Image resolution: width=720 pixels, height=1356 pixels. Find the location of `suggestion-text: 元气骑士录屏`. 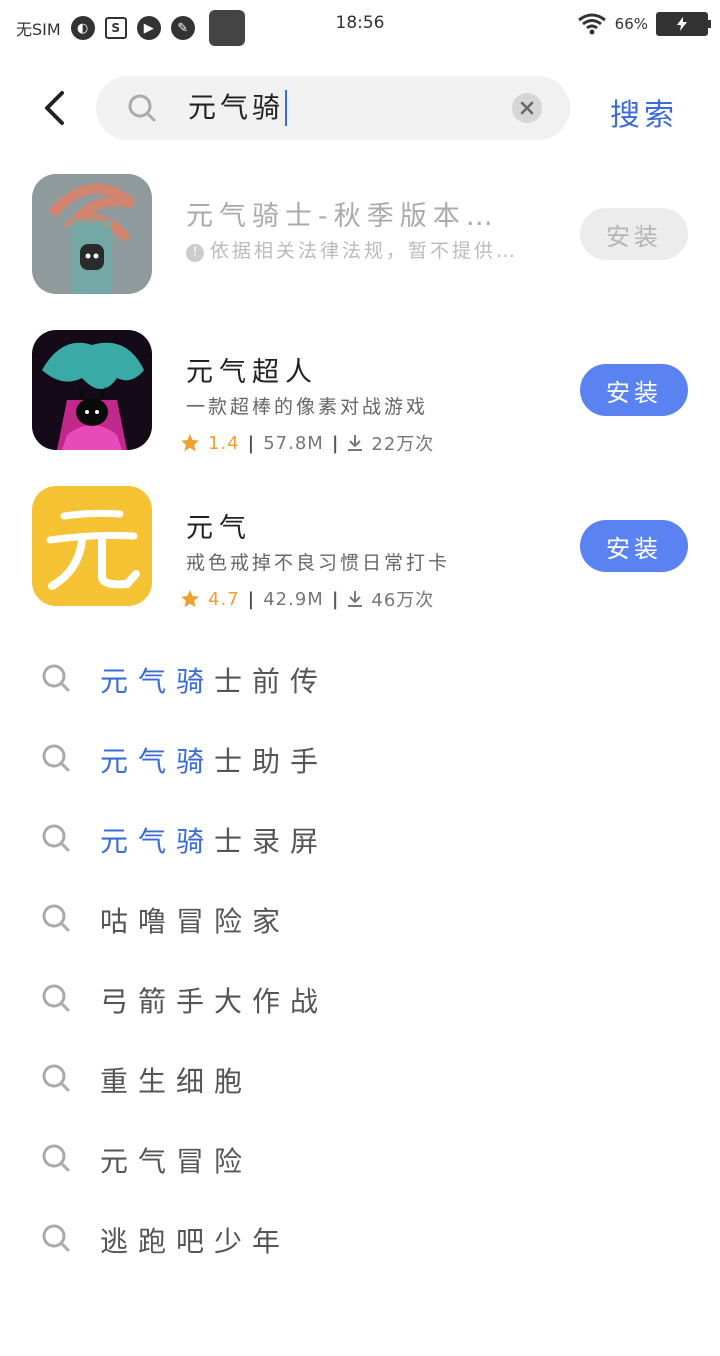

suggestion-text: 元气骑士录屏 is located at coordinates (214, 840).